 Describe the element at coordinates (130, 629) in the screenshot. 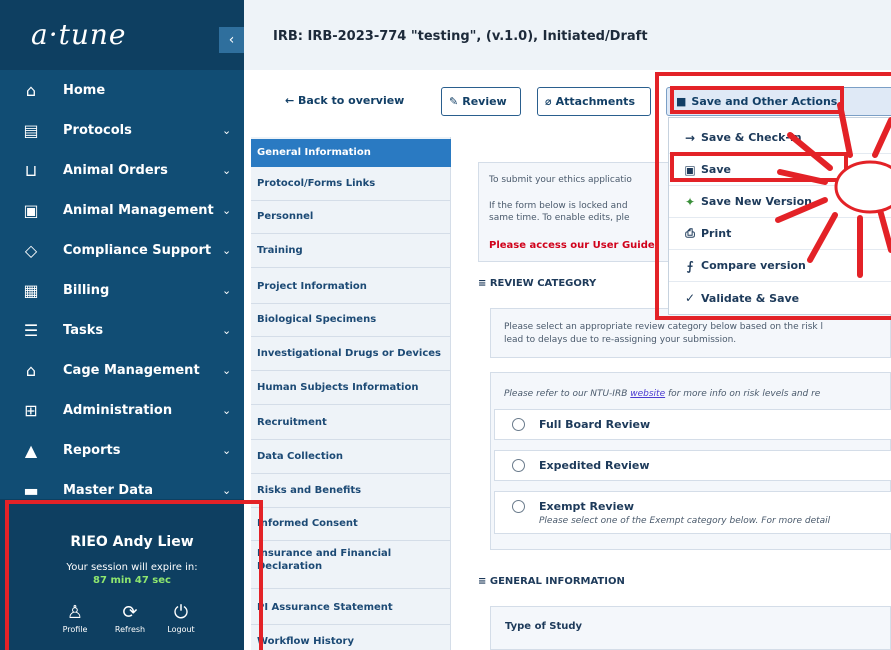

I see `refresh-label: Refresh` at that location.